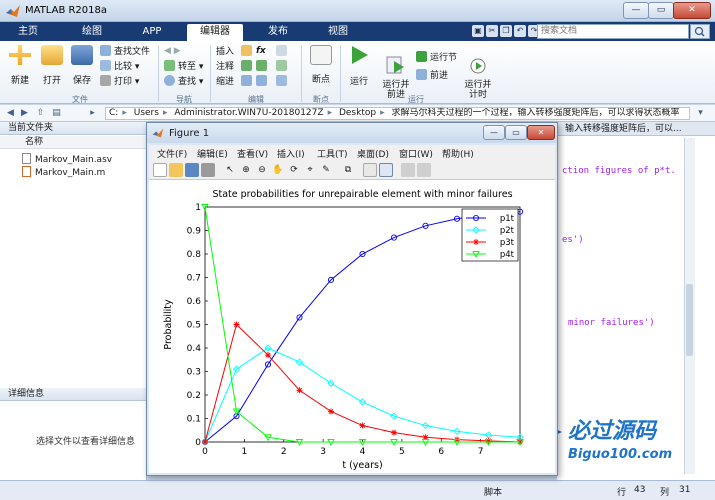 The height and width of the screenshot is (500, 715). I want to click on pan-icon: ✋, so click(278, 170).